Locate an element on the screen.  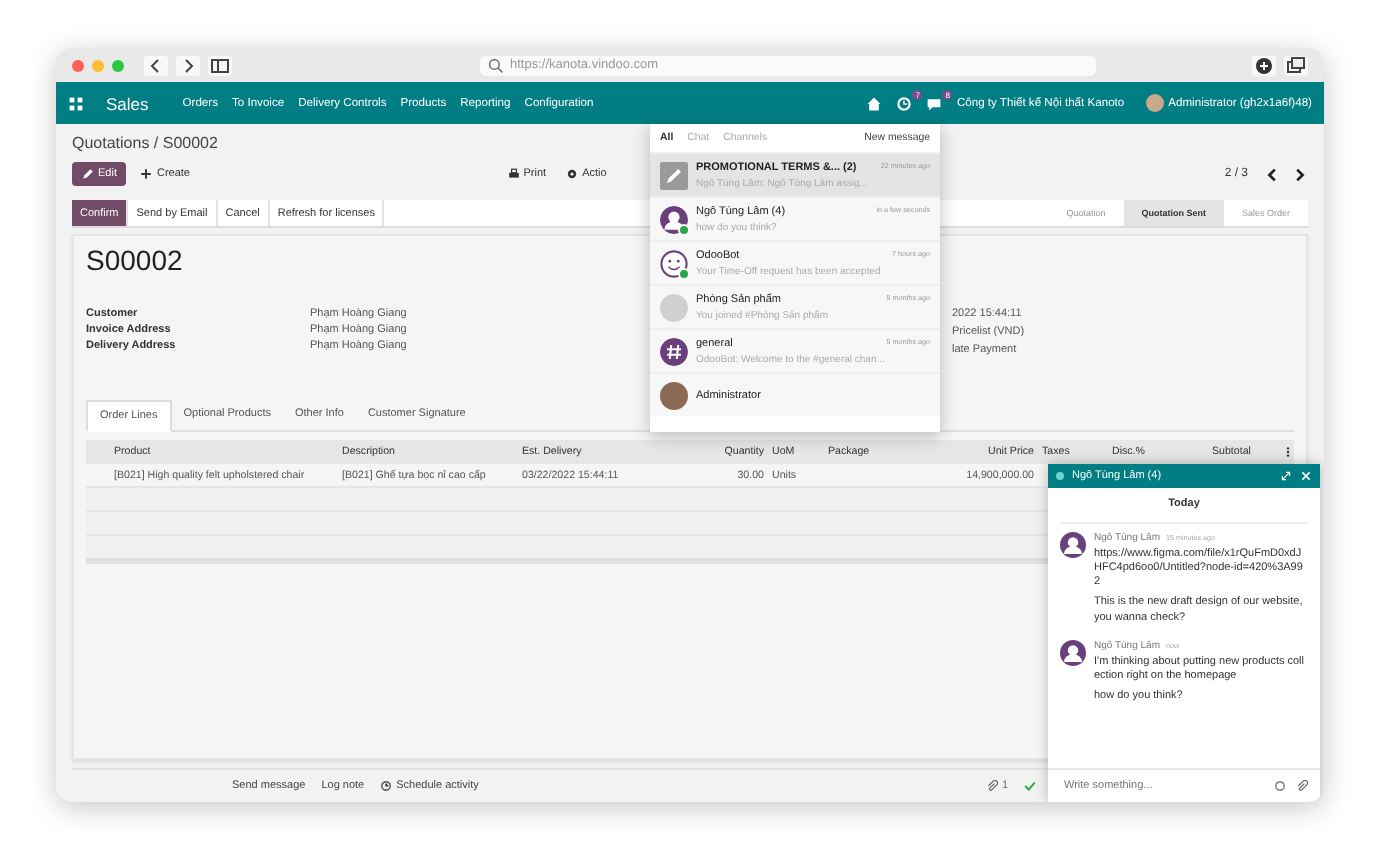
column-options-icon is located at coordinates (1288, 451).